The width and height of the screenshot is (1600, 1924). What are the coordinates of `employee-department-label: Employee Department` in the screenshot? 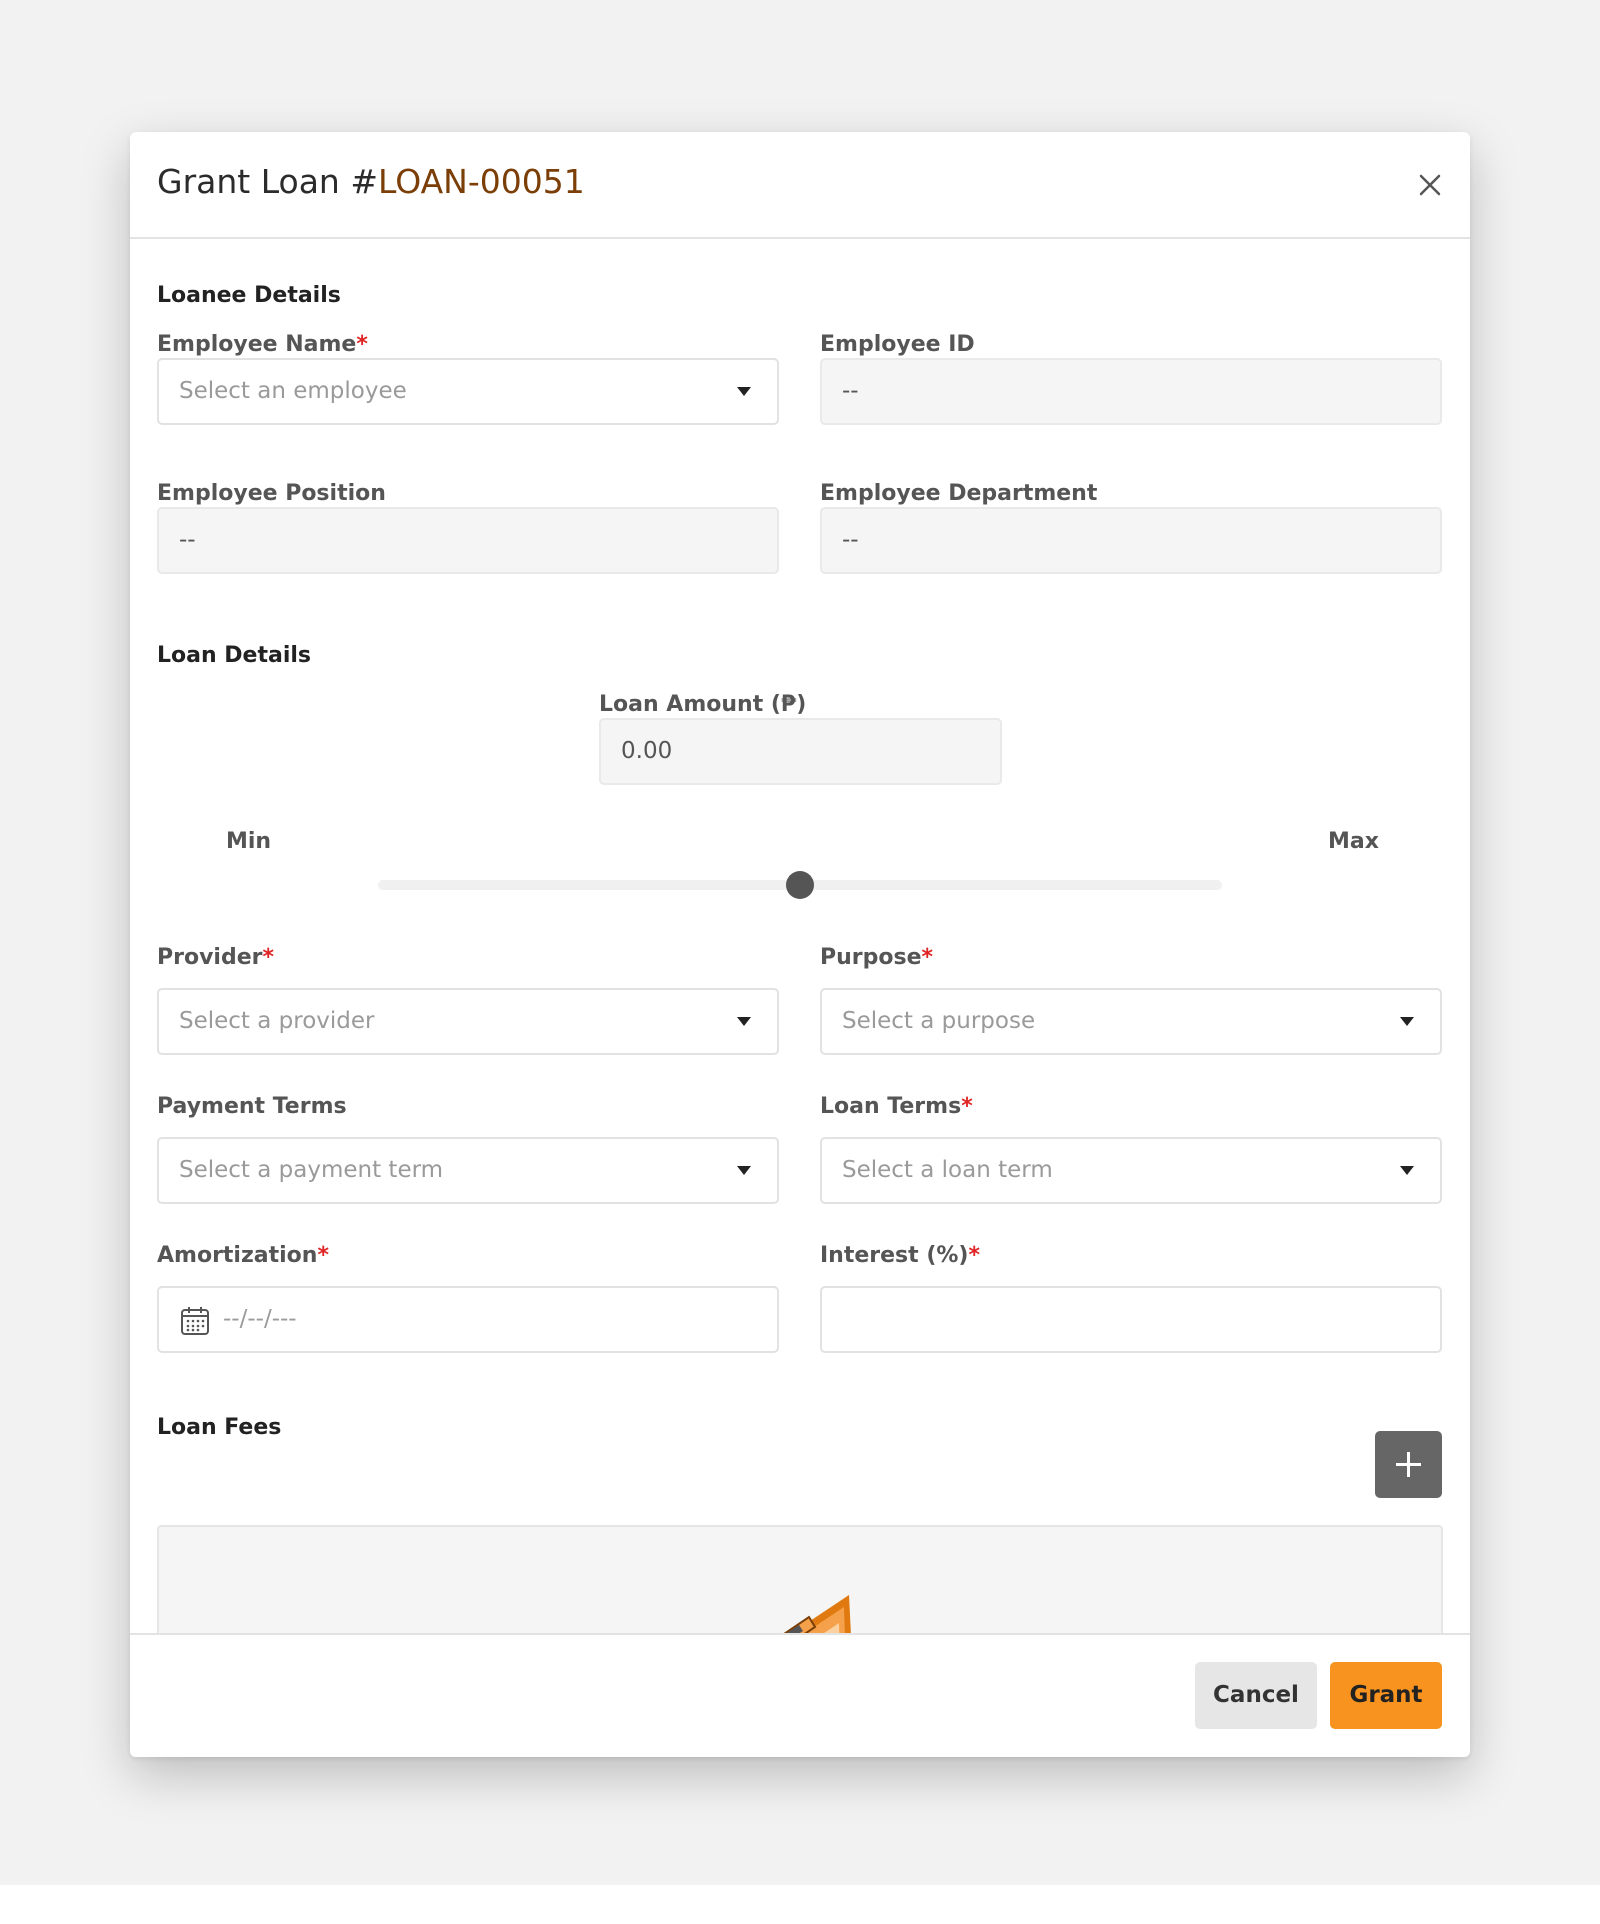 It's located at (959, 493).